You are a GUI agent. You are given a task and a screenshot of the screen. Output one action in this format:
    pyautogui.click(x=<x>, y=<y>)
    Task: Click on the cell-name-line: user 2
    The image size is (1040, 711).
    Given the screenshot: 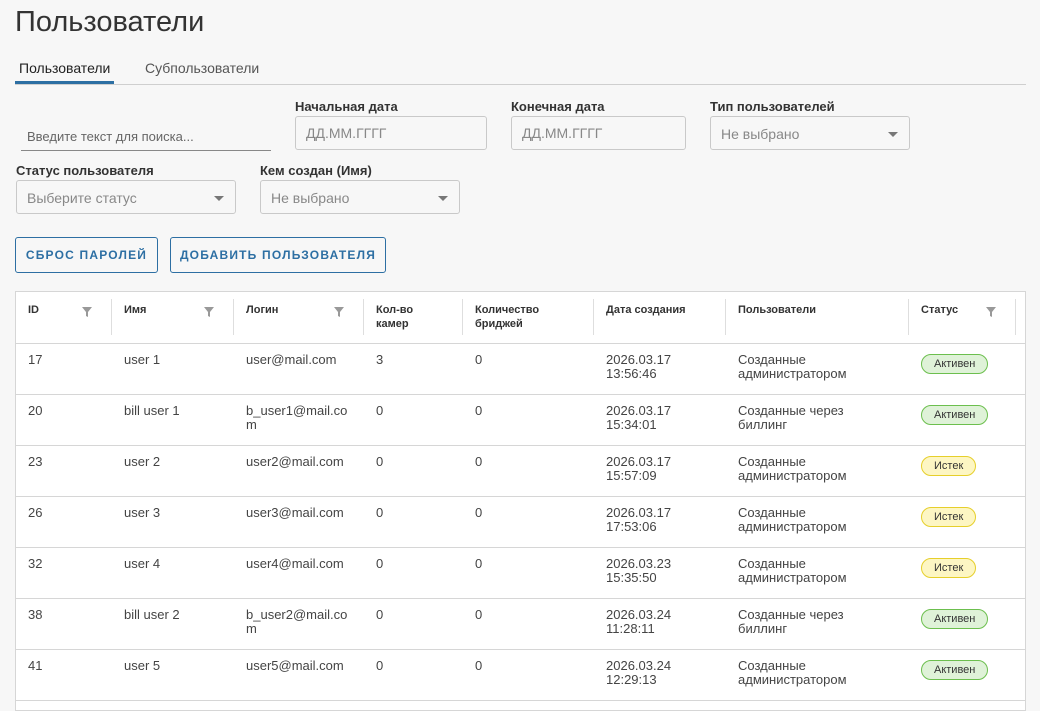 What is the action you would take?
    pyautogui.click(x=142, y=461)
    